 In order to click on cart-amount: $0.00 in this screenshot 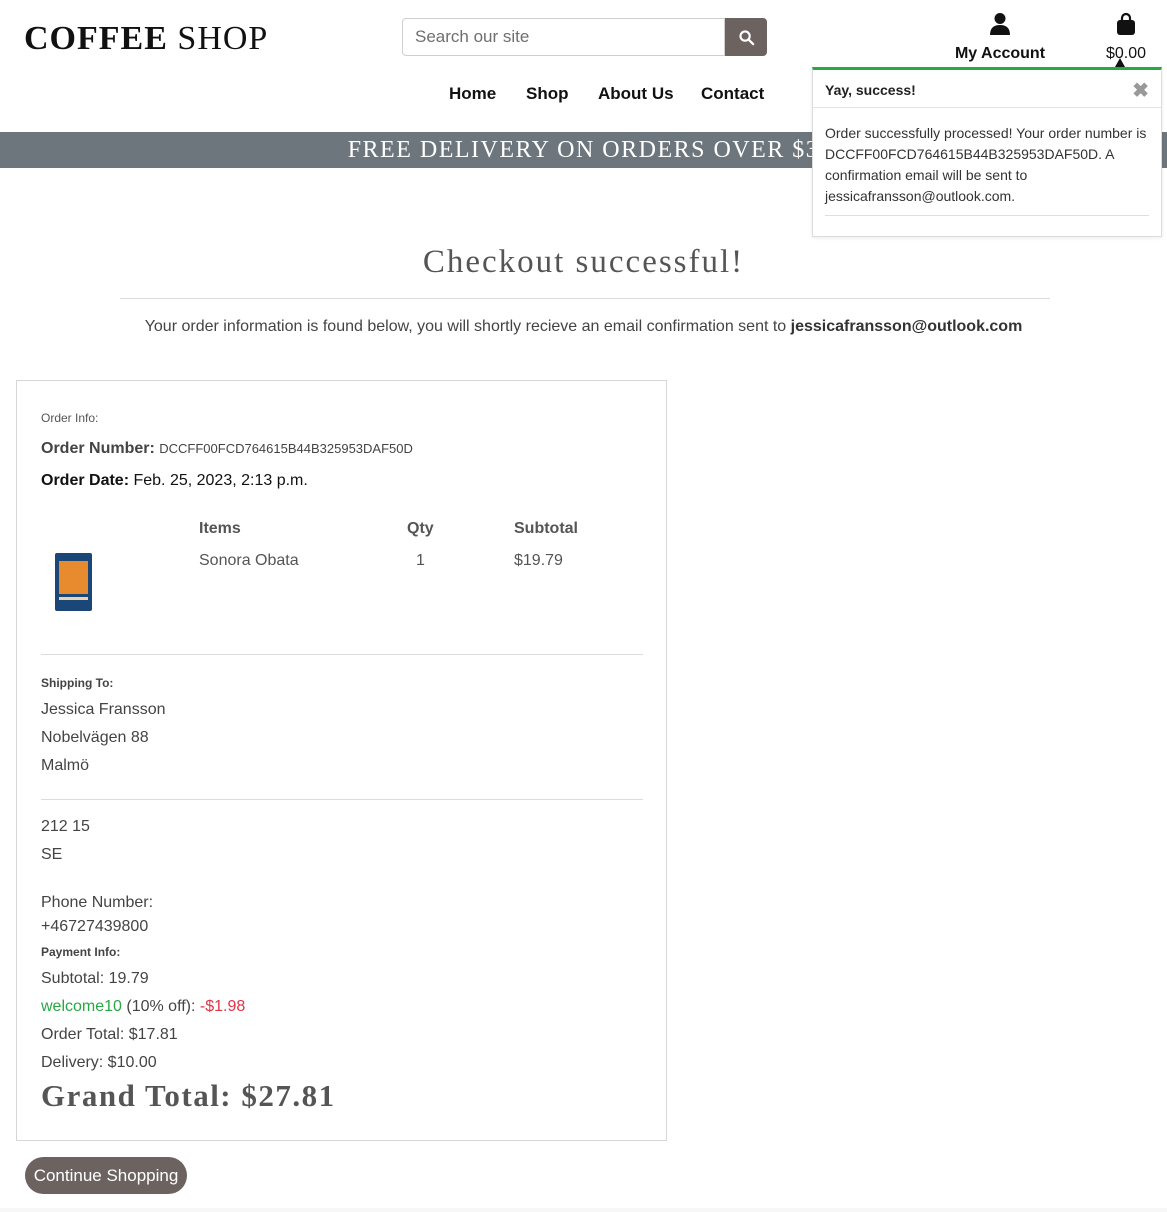, I will do `click(1126, 53)`.